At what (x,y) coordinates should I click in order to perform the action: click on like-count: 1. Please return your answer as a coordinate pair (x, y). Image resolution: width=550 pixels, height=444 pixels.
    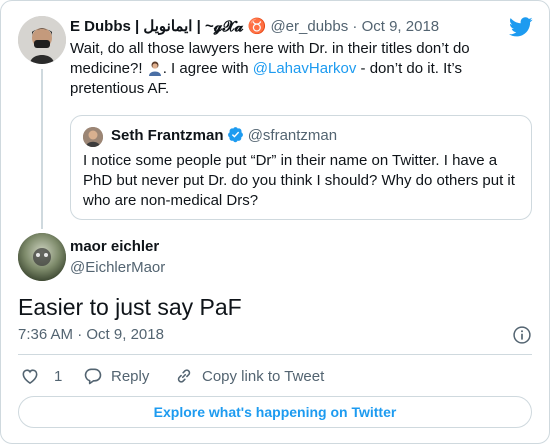
    Looking at the image, I should click on (58, 376).